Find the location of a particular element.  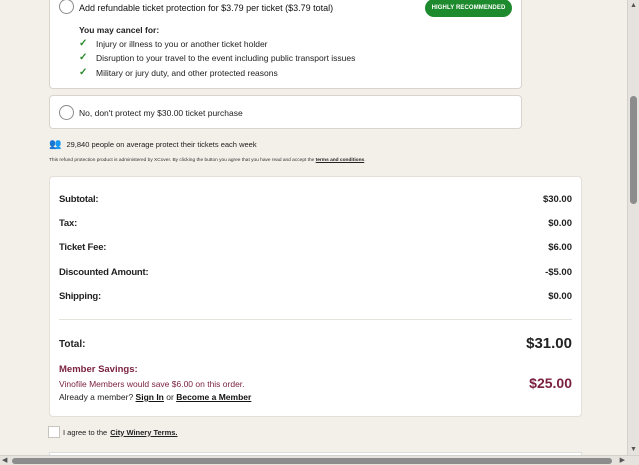

agree-terms: I agree to the City Winery Terms. is located at coordinates (113, 432).